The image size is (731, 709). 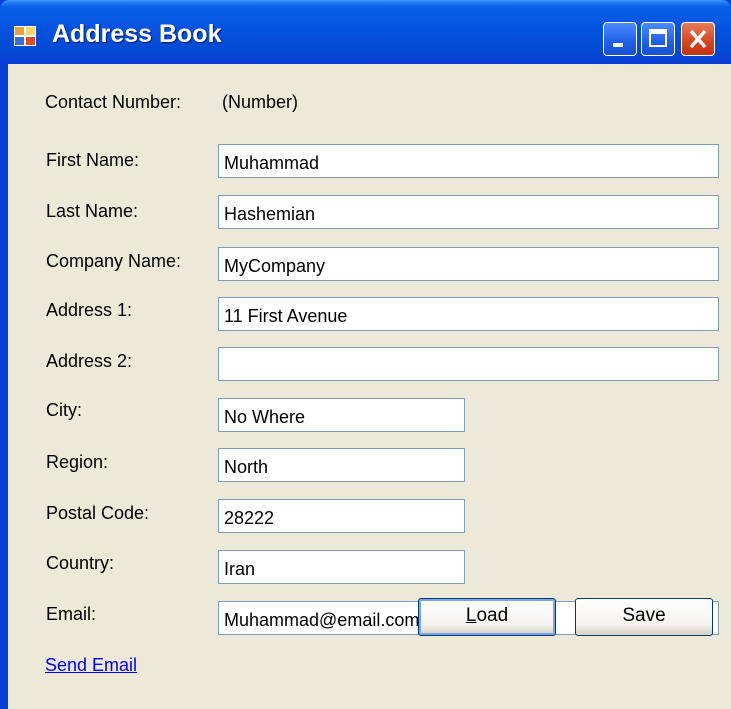 What do you see at coordinates (64, 410) in the screenshot?
I see `city-label: City:` at bounding box center [64, 410].